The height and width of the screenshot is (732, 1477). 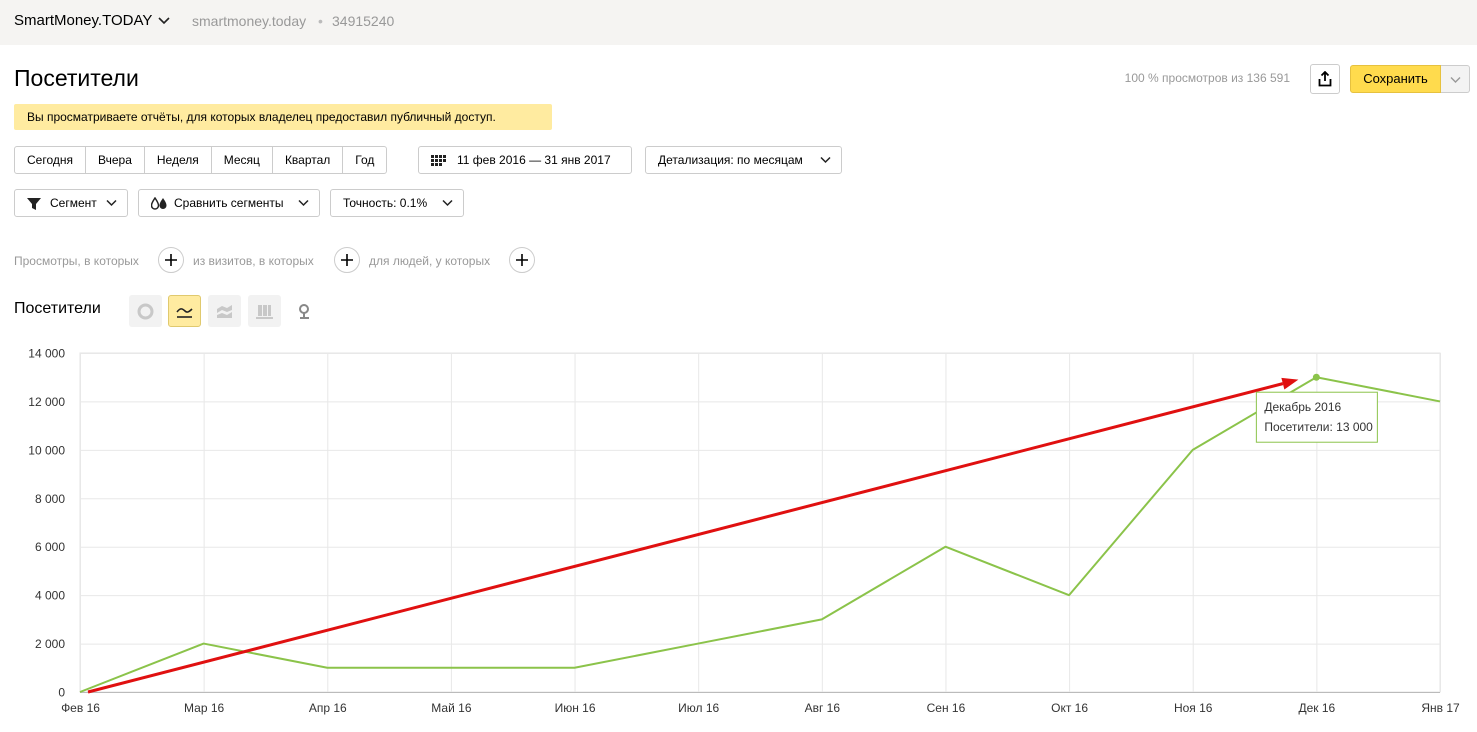 What do you see at coordinates (204, 708) in the screenshot?
I see `x-tick-label: Мар 16` at bounding box center [204, 708].